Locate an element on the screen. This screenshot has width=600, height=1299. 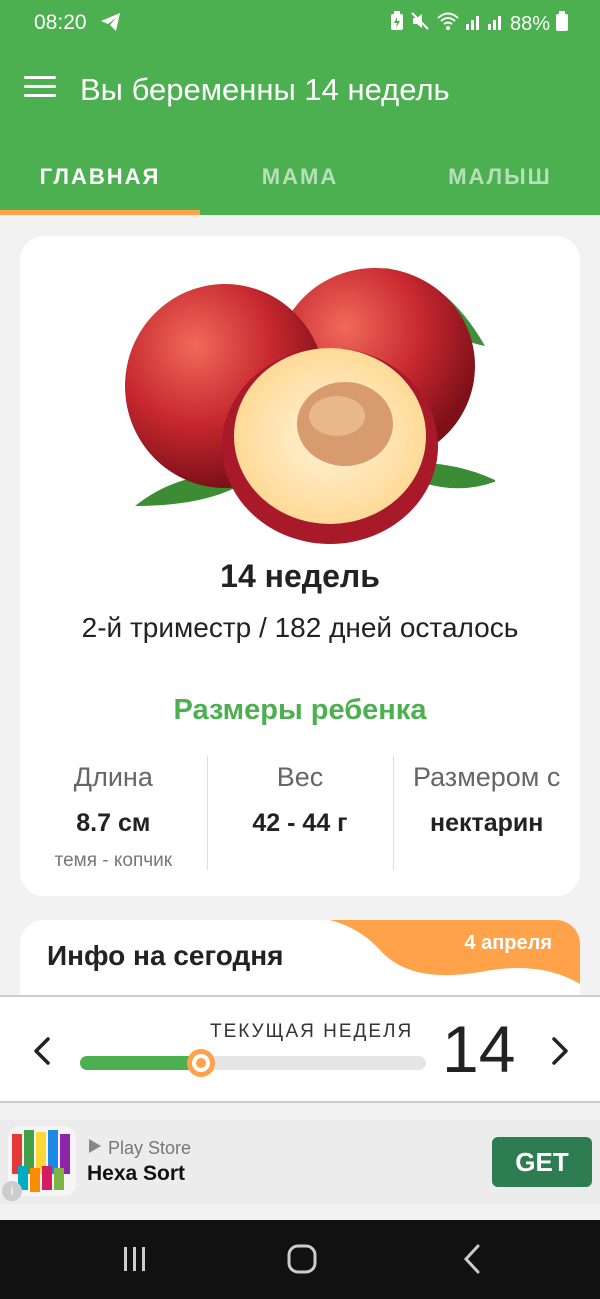
stat-length: Длина 8.7 см темя - копчик is located at coordinates (113, 814).